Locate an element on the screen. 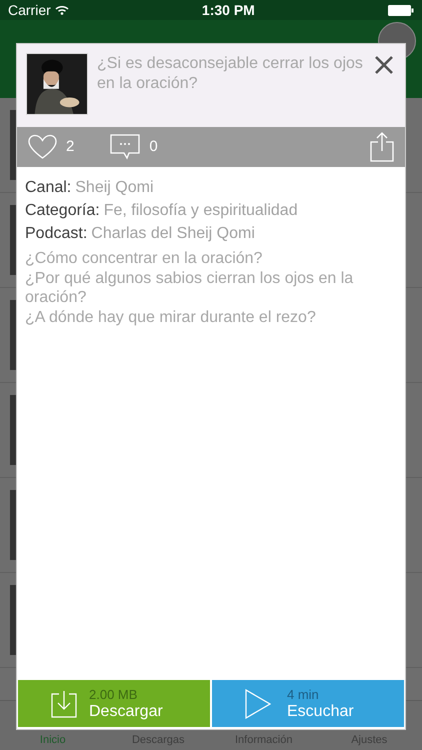 Image resolution: width=422 pixels, height=750 pixels. tab: Inicio is located at coordinates (53, 740).